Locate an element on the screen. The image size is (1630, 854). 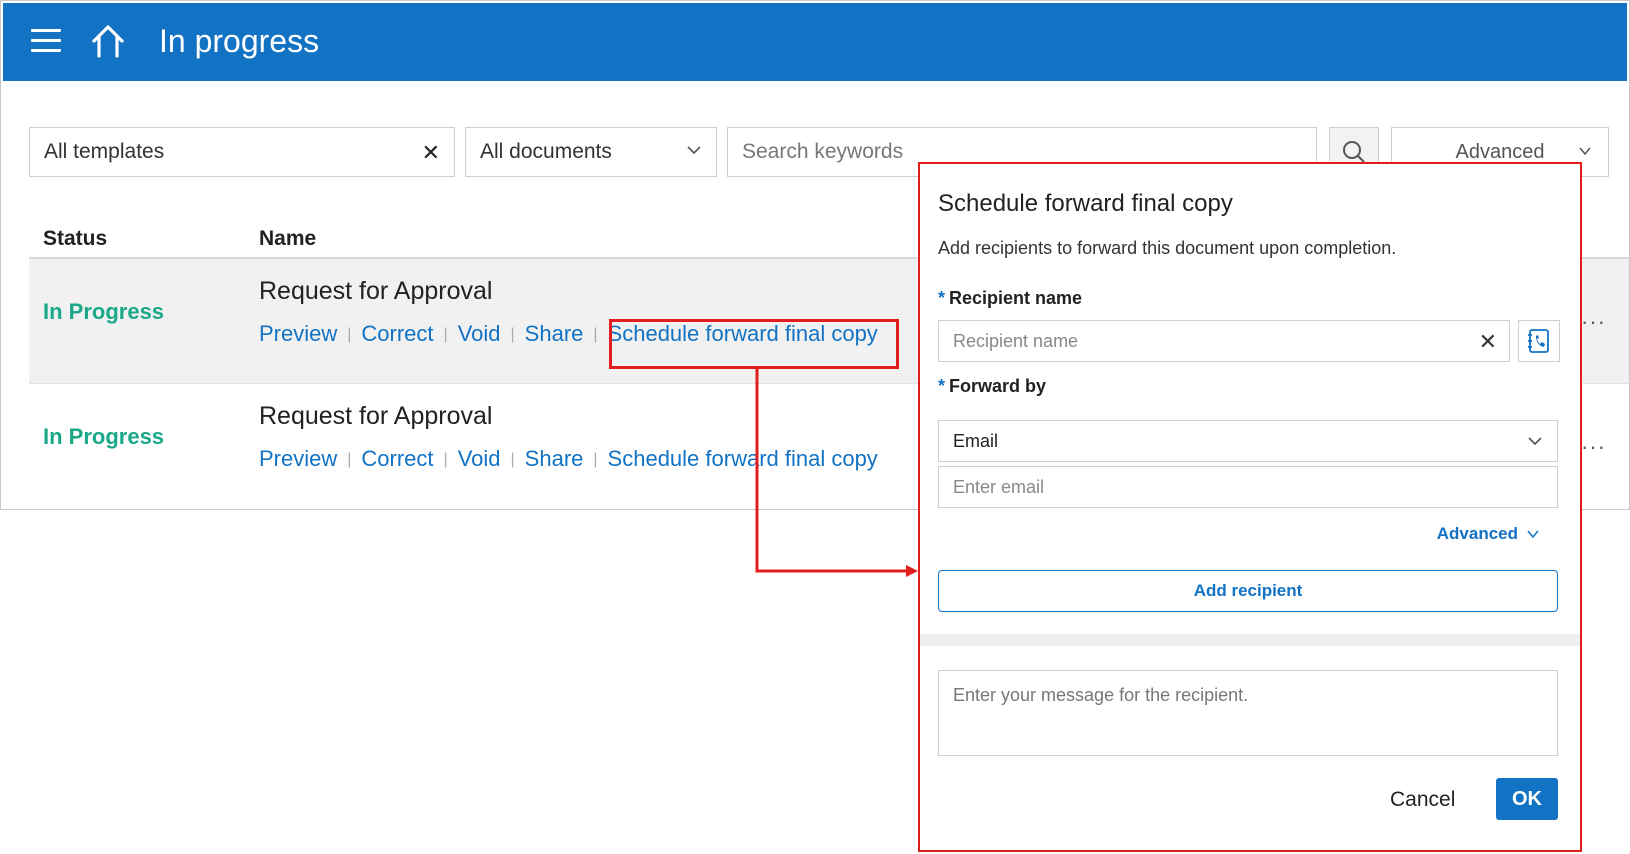
advanced-options-label: Advanced is located at coordinates (1477, 533).